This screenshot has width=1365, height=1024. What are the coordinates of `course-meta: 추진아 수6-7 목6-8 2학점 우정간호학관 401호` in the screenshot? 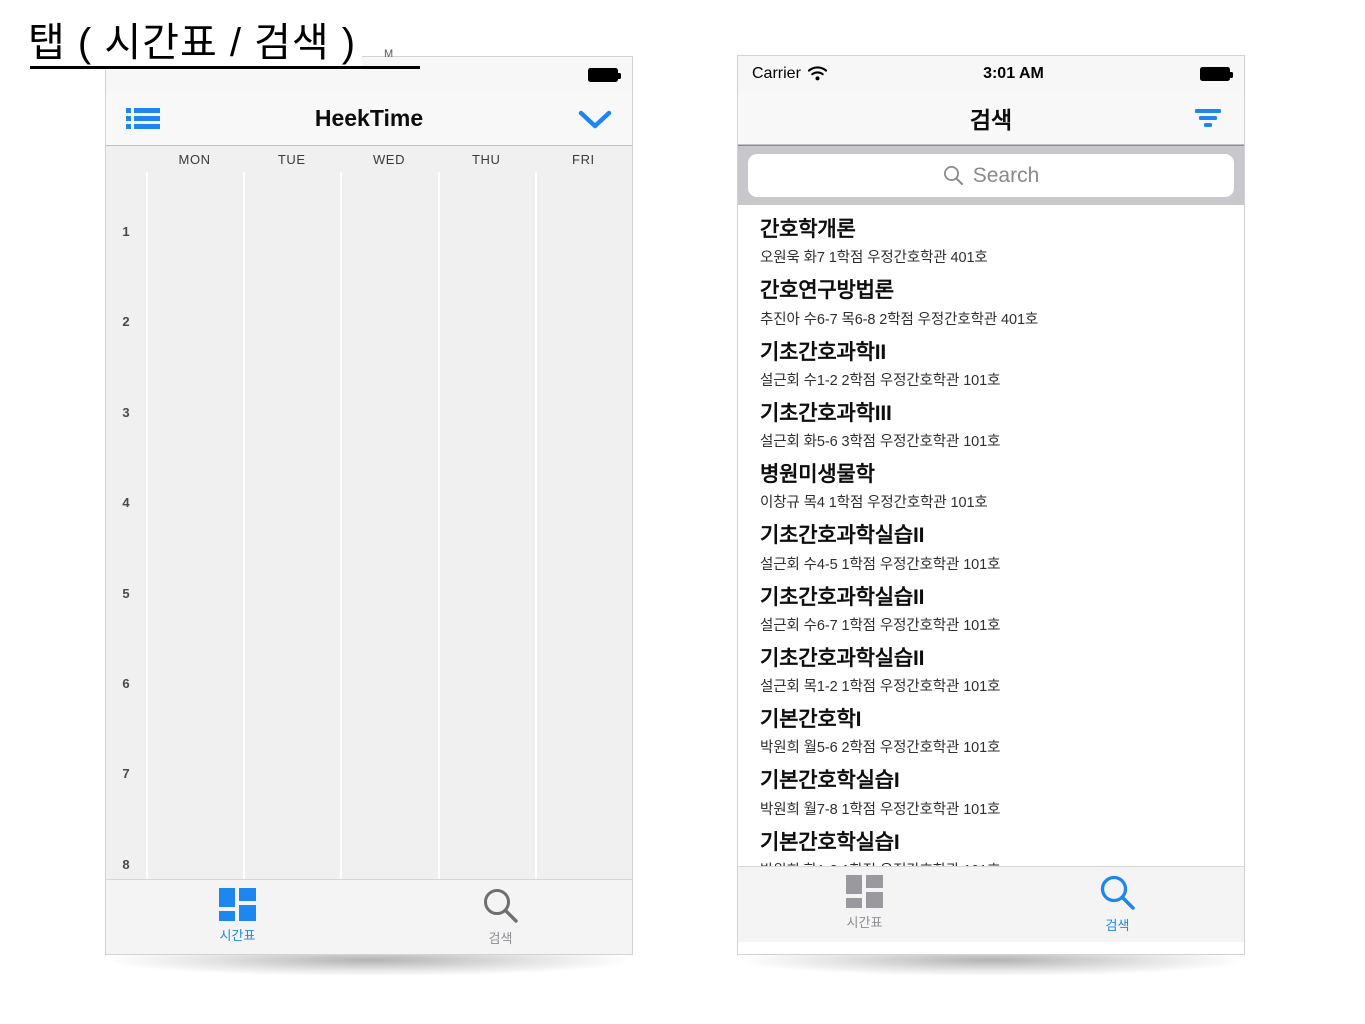 It's located at (899, 319).